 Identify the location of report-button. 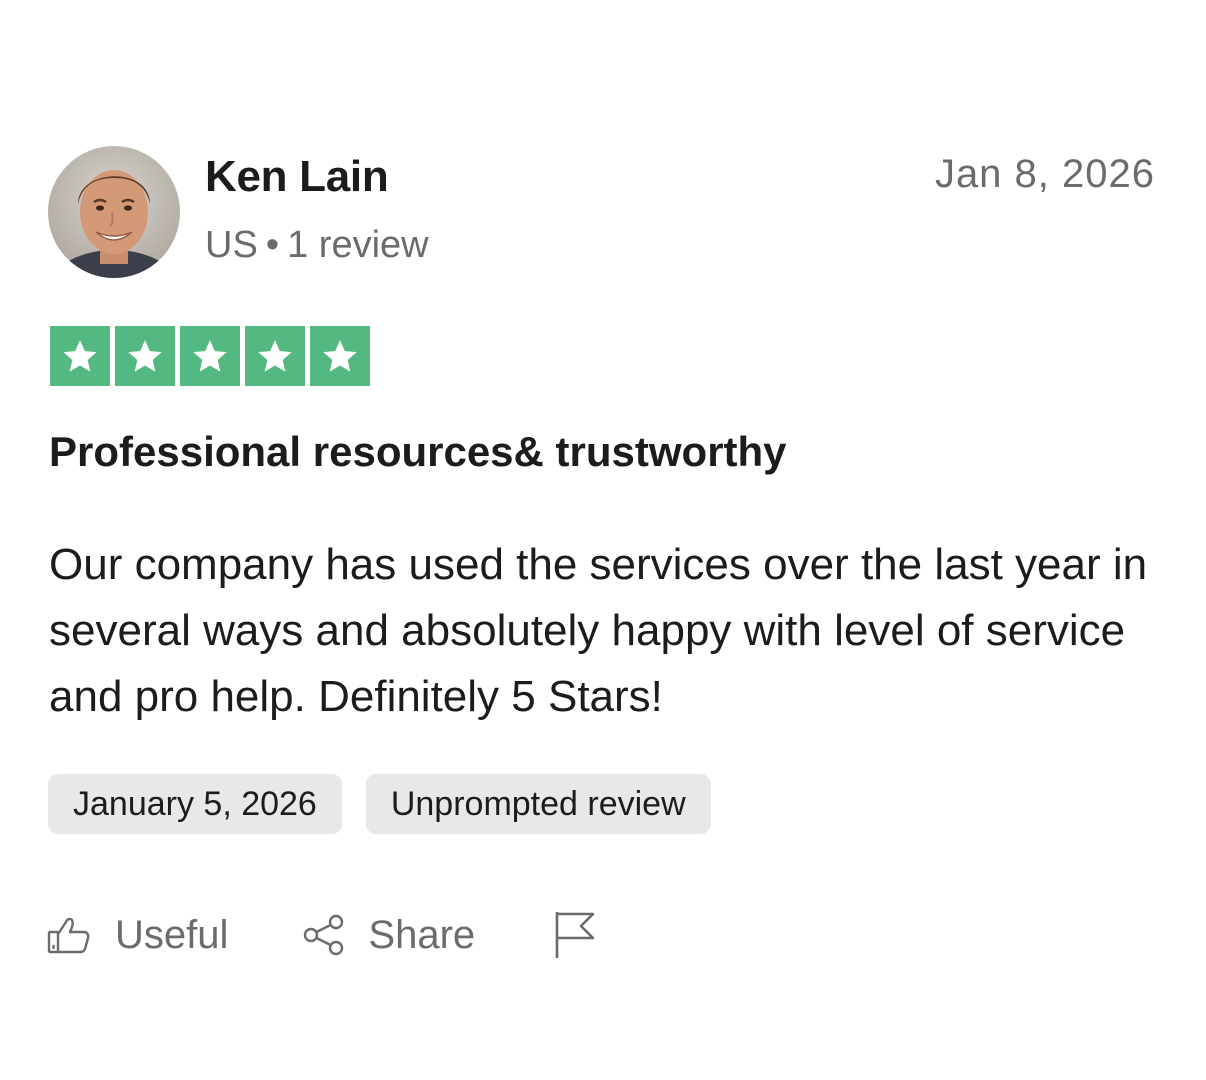
(575, 935).